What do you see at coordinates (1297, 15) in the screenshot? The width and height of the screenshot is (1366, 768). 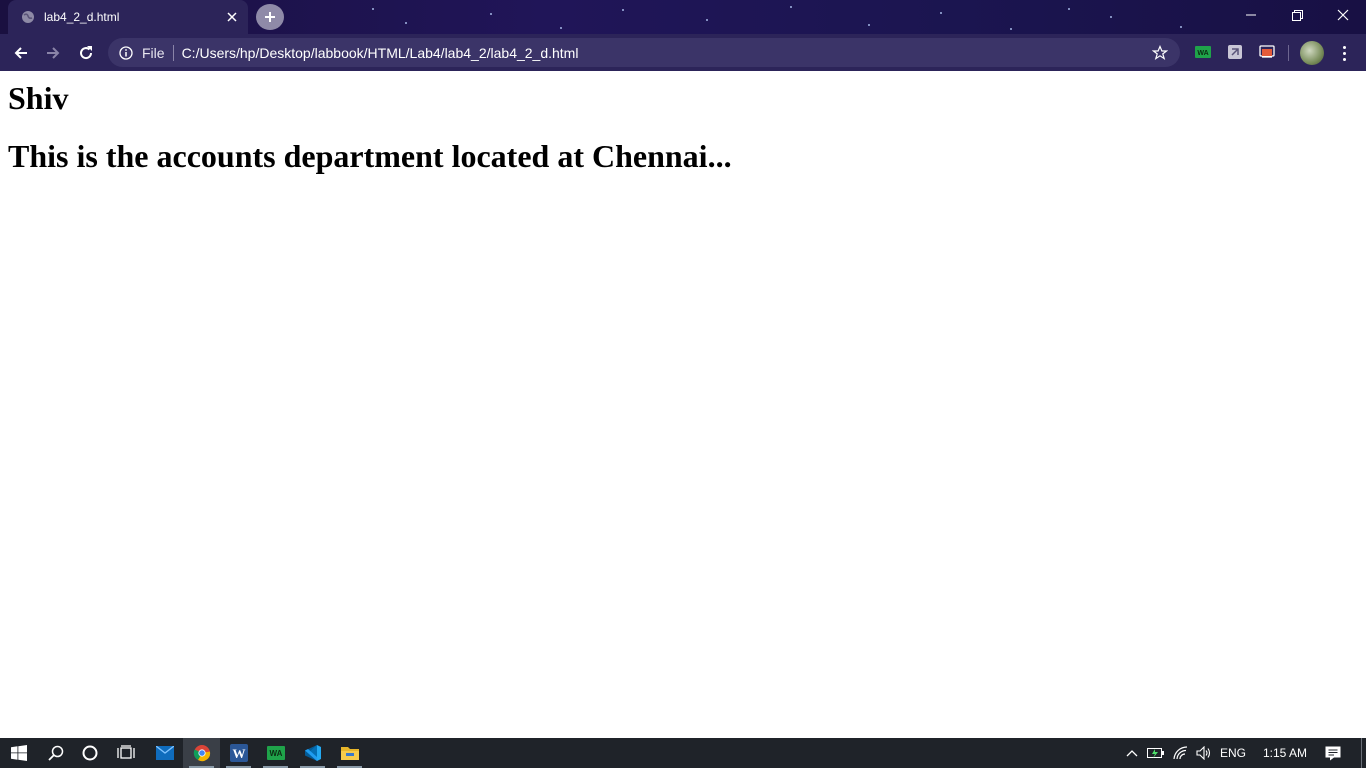 I see `restore-button` at bounding box center [1297, 15].